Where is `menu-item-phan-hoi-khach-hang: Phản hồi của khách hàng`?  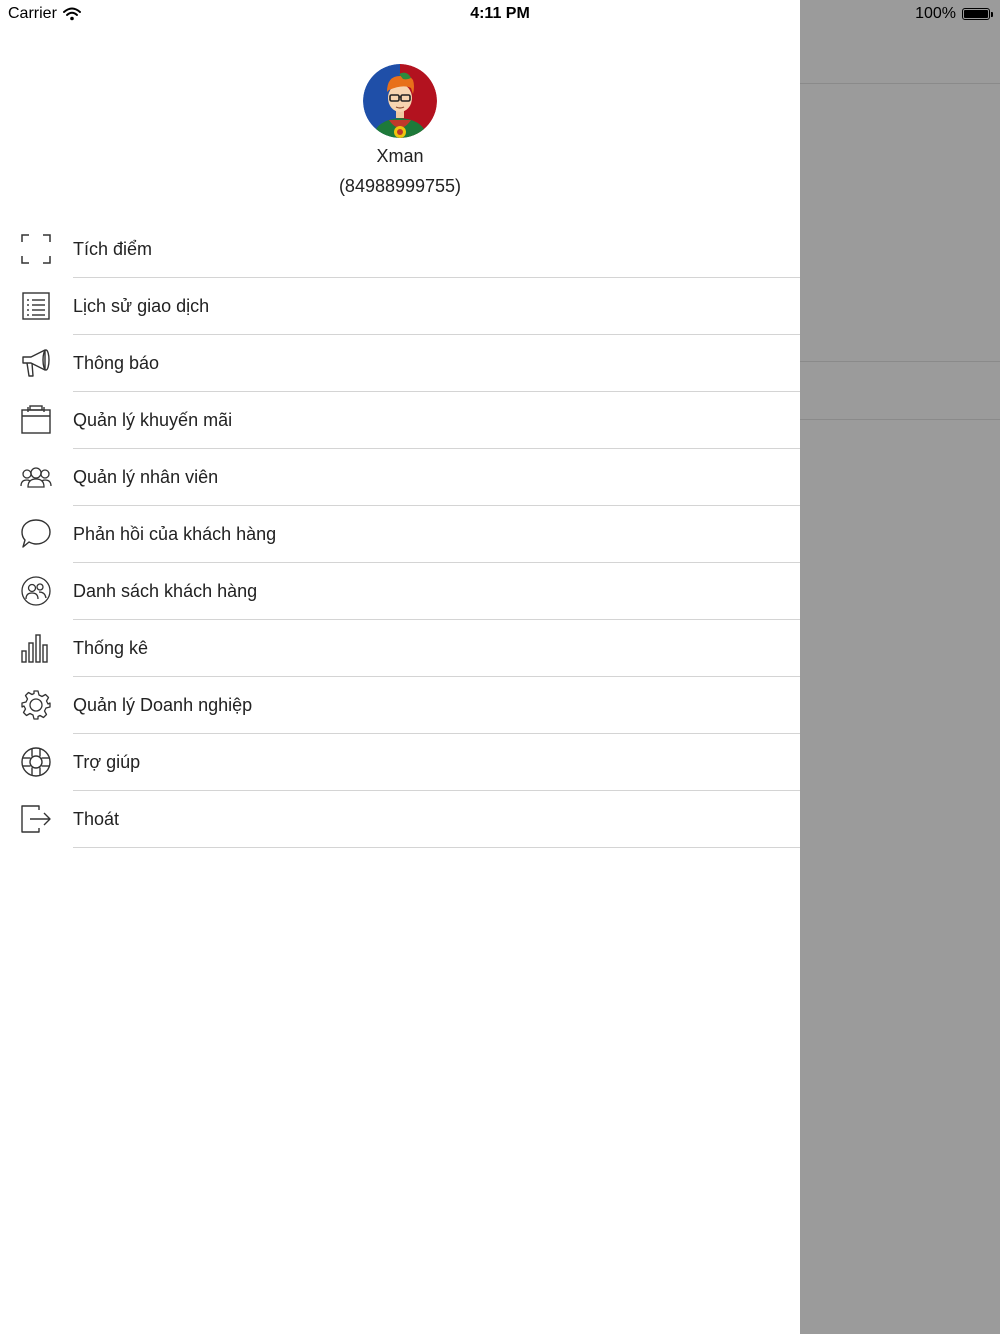
menu-item-phan-hoi-khach-hang: Phản hồi của khách hàng is located at coordinates (400, 534).